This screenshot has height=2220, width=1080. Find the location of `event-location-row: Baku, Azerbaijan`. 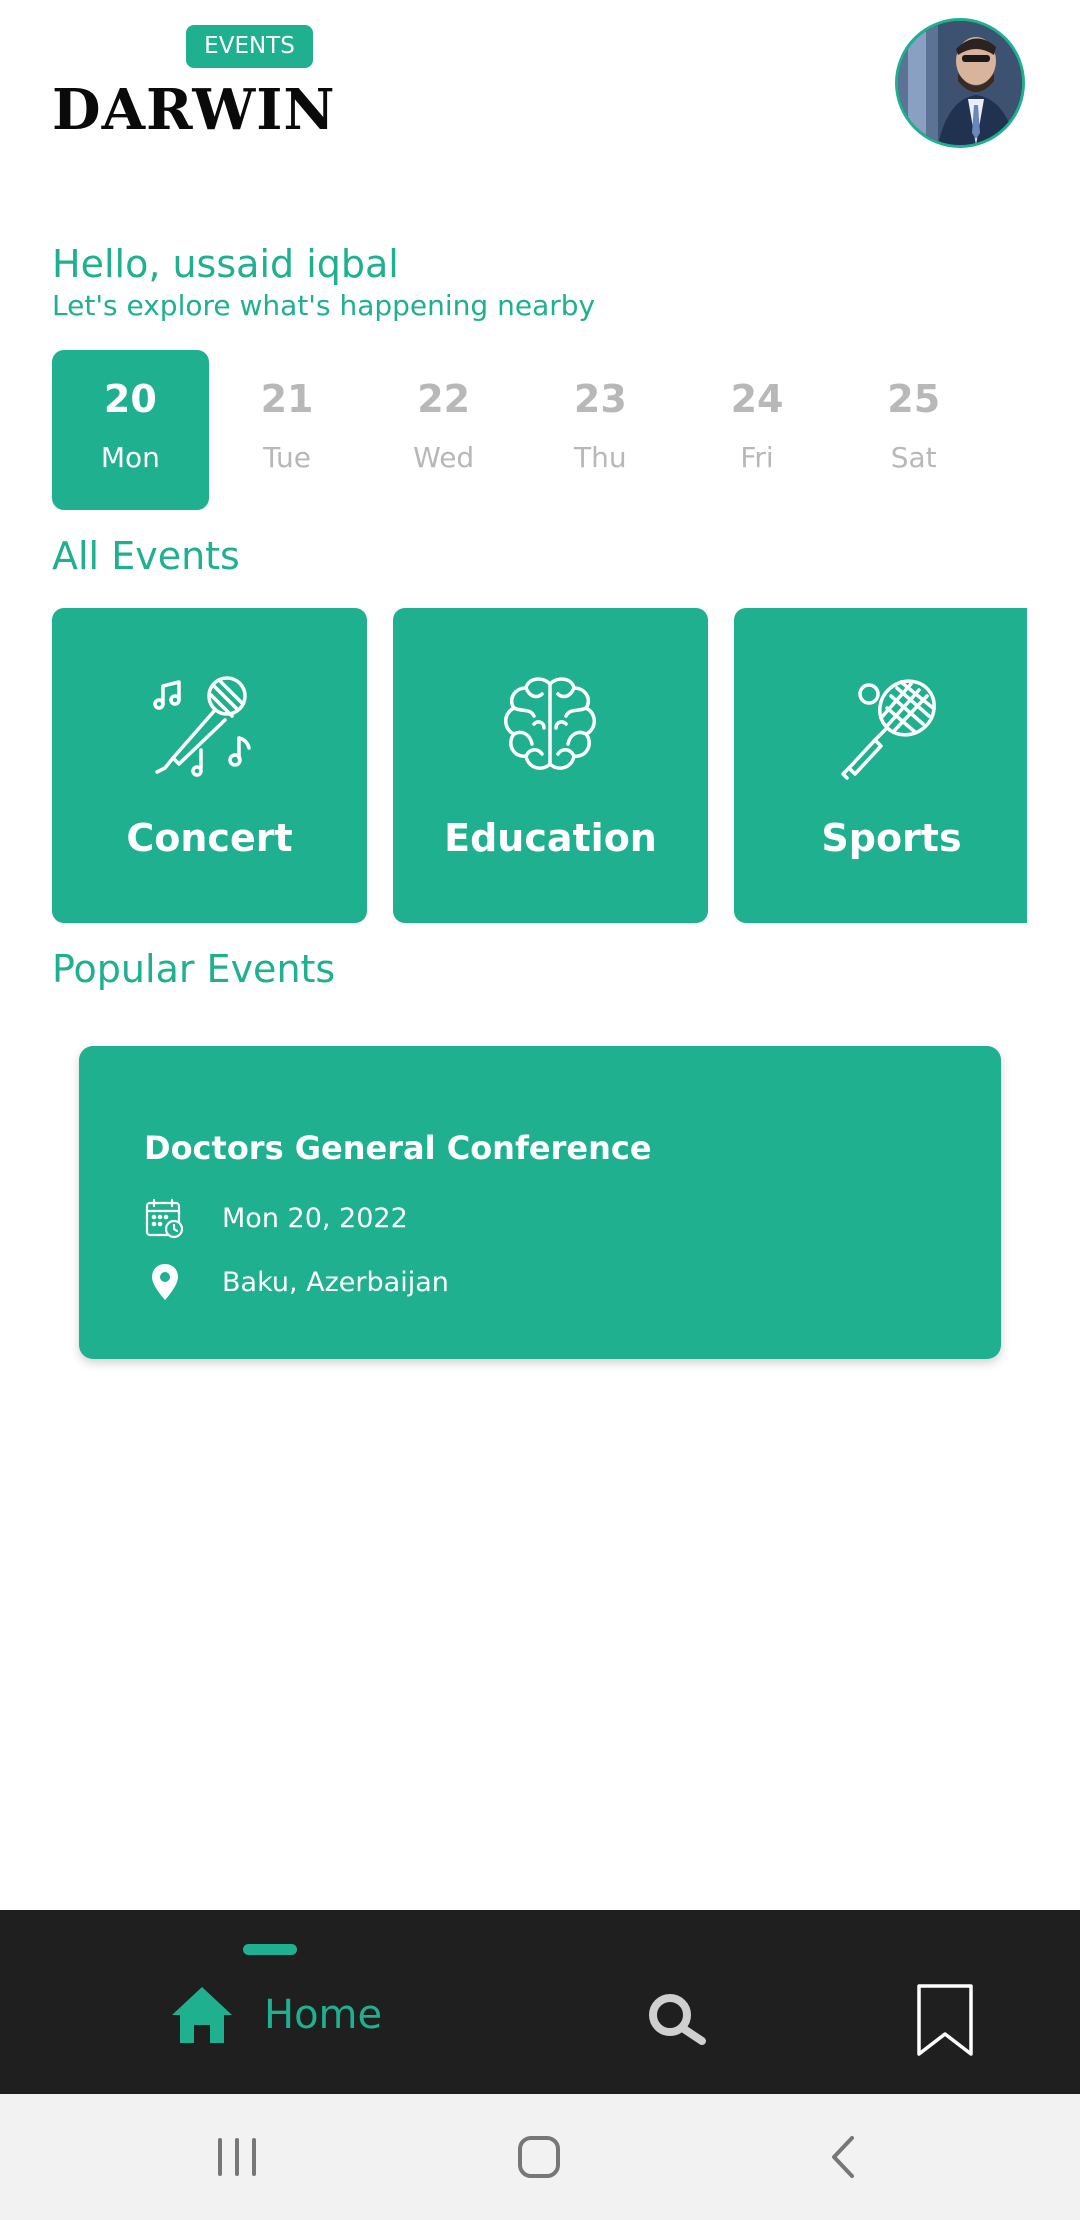

event-location-row: Baku, Azerbaijan is located at coordinates (296, 1282).